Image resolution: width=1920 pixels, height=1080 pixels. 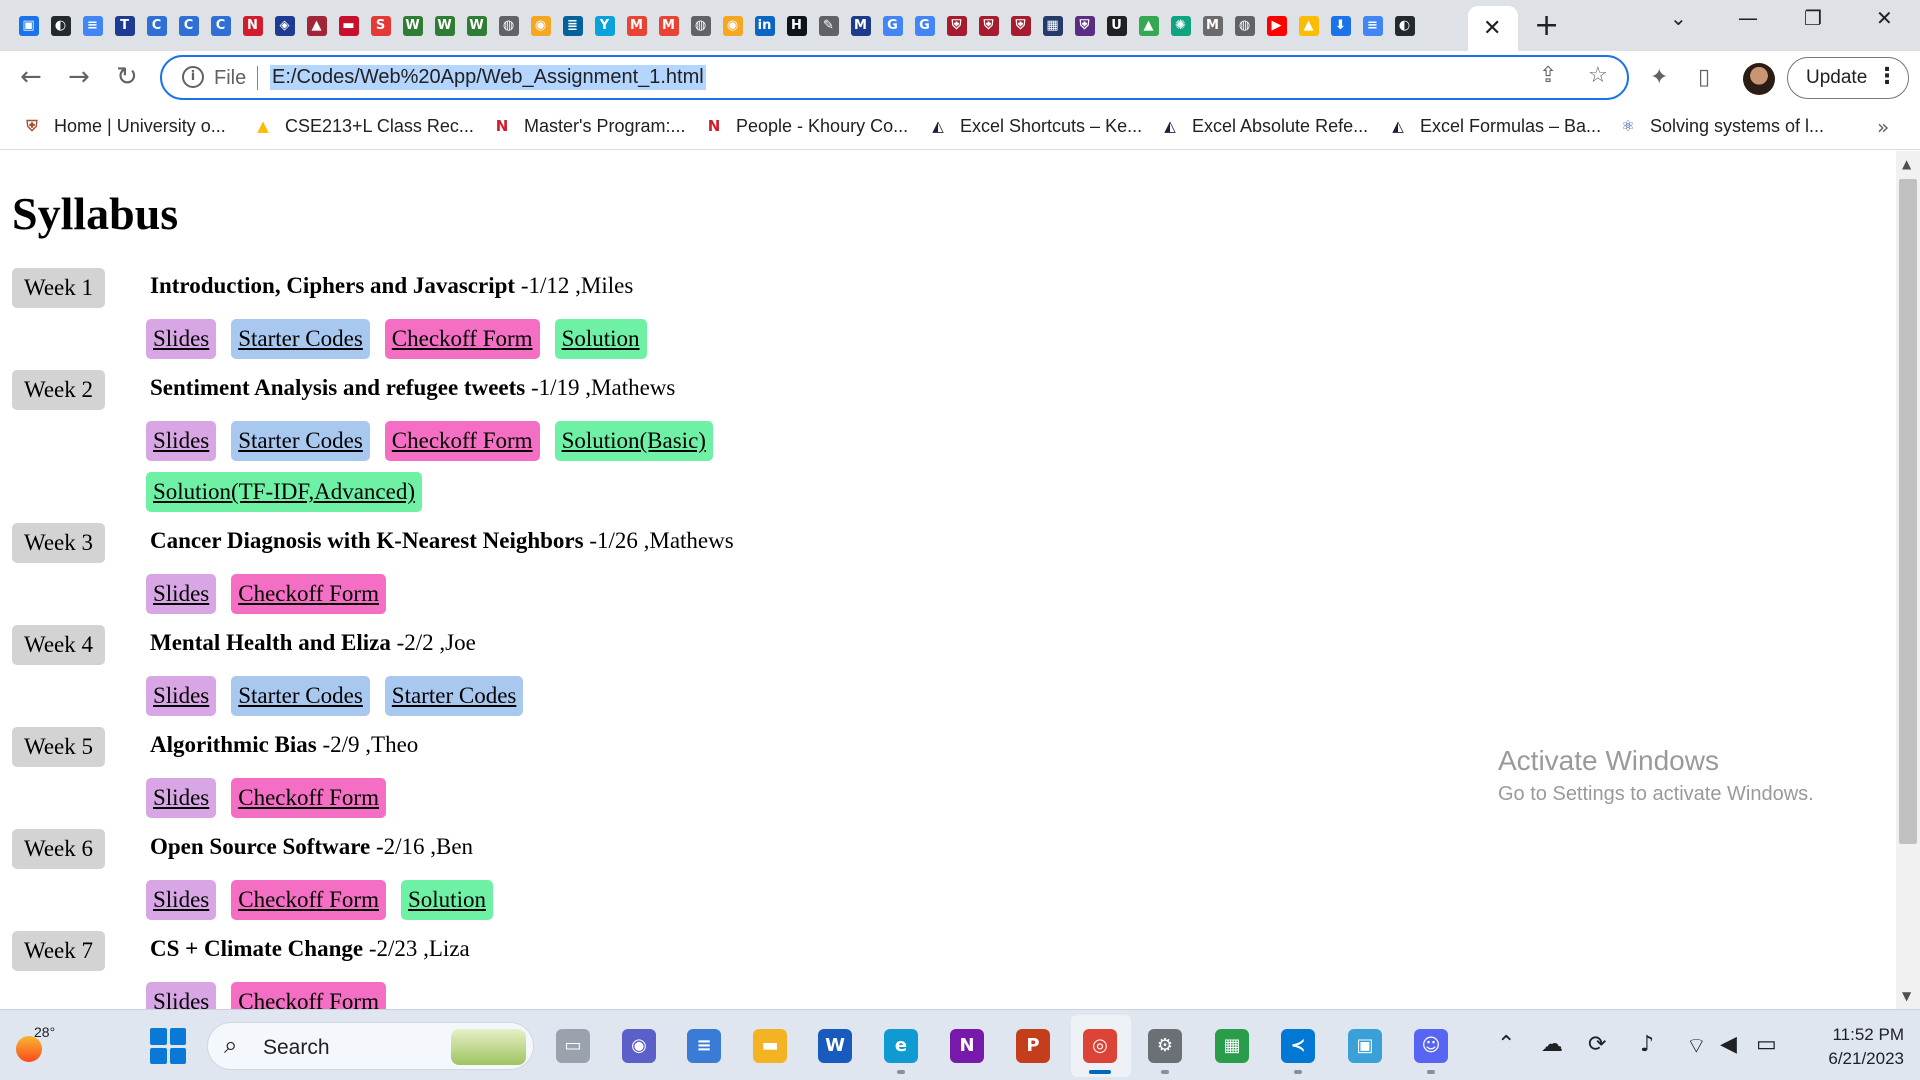 What do you see at coordinates (956, 25) in the screenshot?
I see `tab-29: ⛨` at bounding box center [956, 25].